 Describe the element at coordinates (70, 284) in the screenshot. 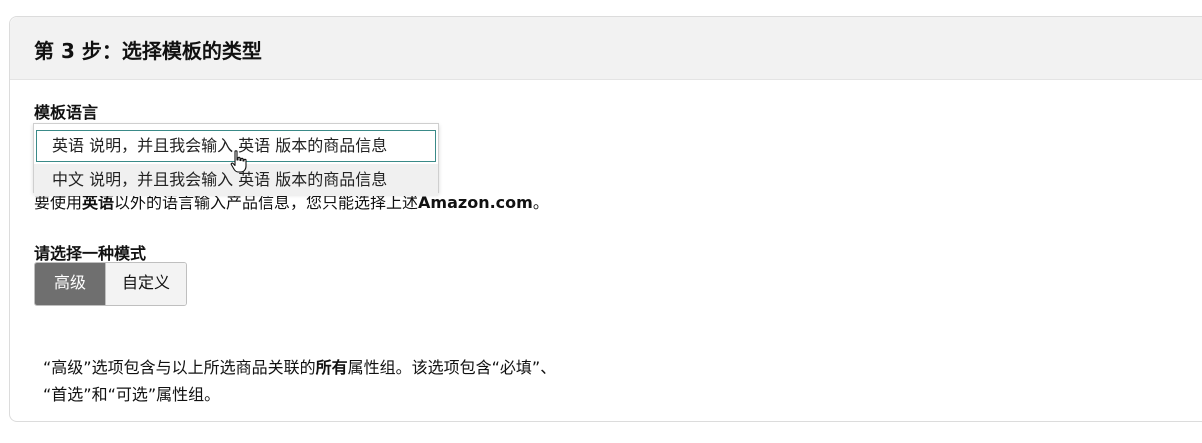

I see `mode-advanced-button: 高级` at that location.